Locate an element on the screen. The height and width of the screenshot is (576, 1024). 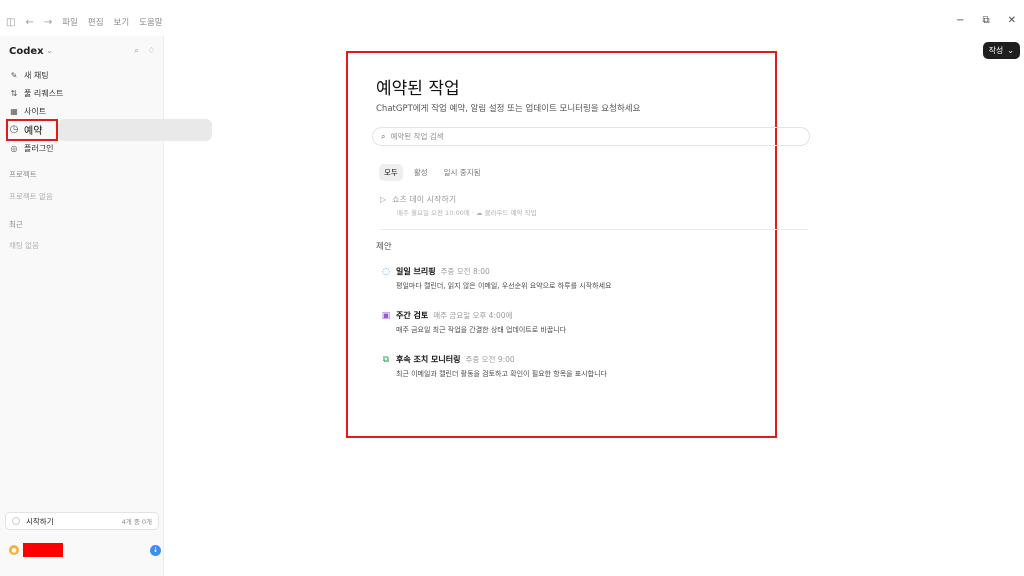
suggestion-schedule: 주중 오전 8:00 is located at coordinates (465, 271).